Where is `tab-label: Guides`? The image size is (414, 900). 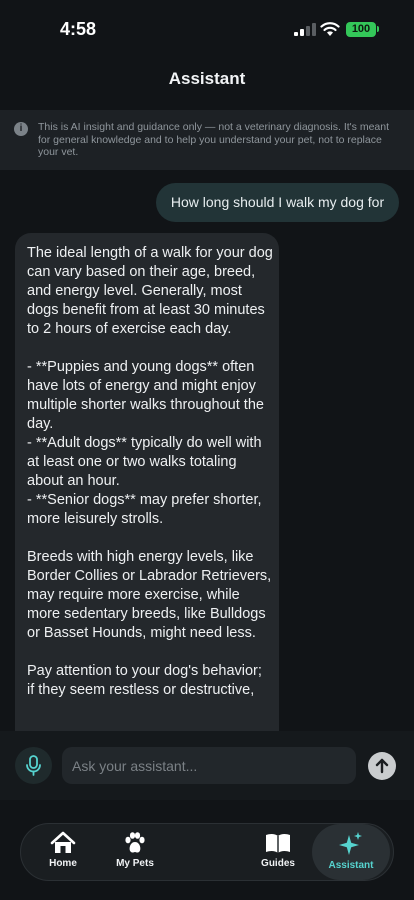 tab-label: Guides is located at coordinates (278, 863).